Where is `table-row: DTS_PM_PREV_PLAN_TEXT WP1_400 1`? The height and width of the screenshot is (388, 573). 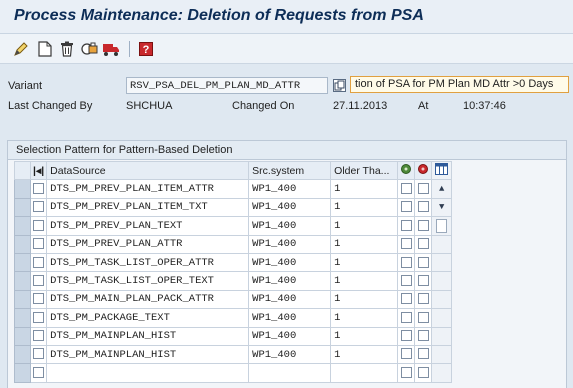
table-row: DTS_PM_PREV_PLAN_TEXT WP1_400 1 is located at coordinates (233, 226).